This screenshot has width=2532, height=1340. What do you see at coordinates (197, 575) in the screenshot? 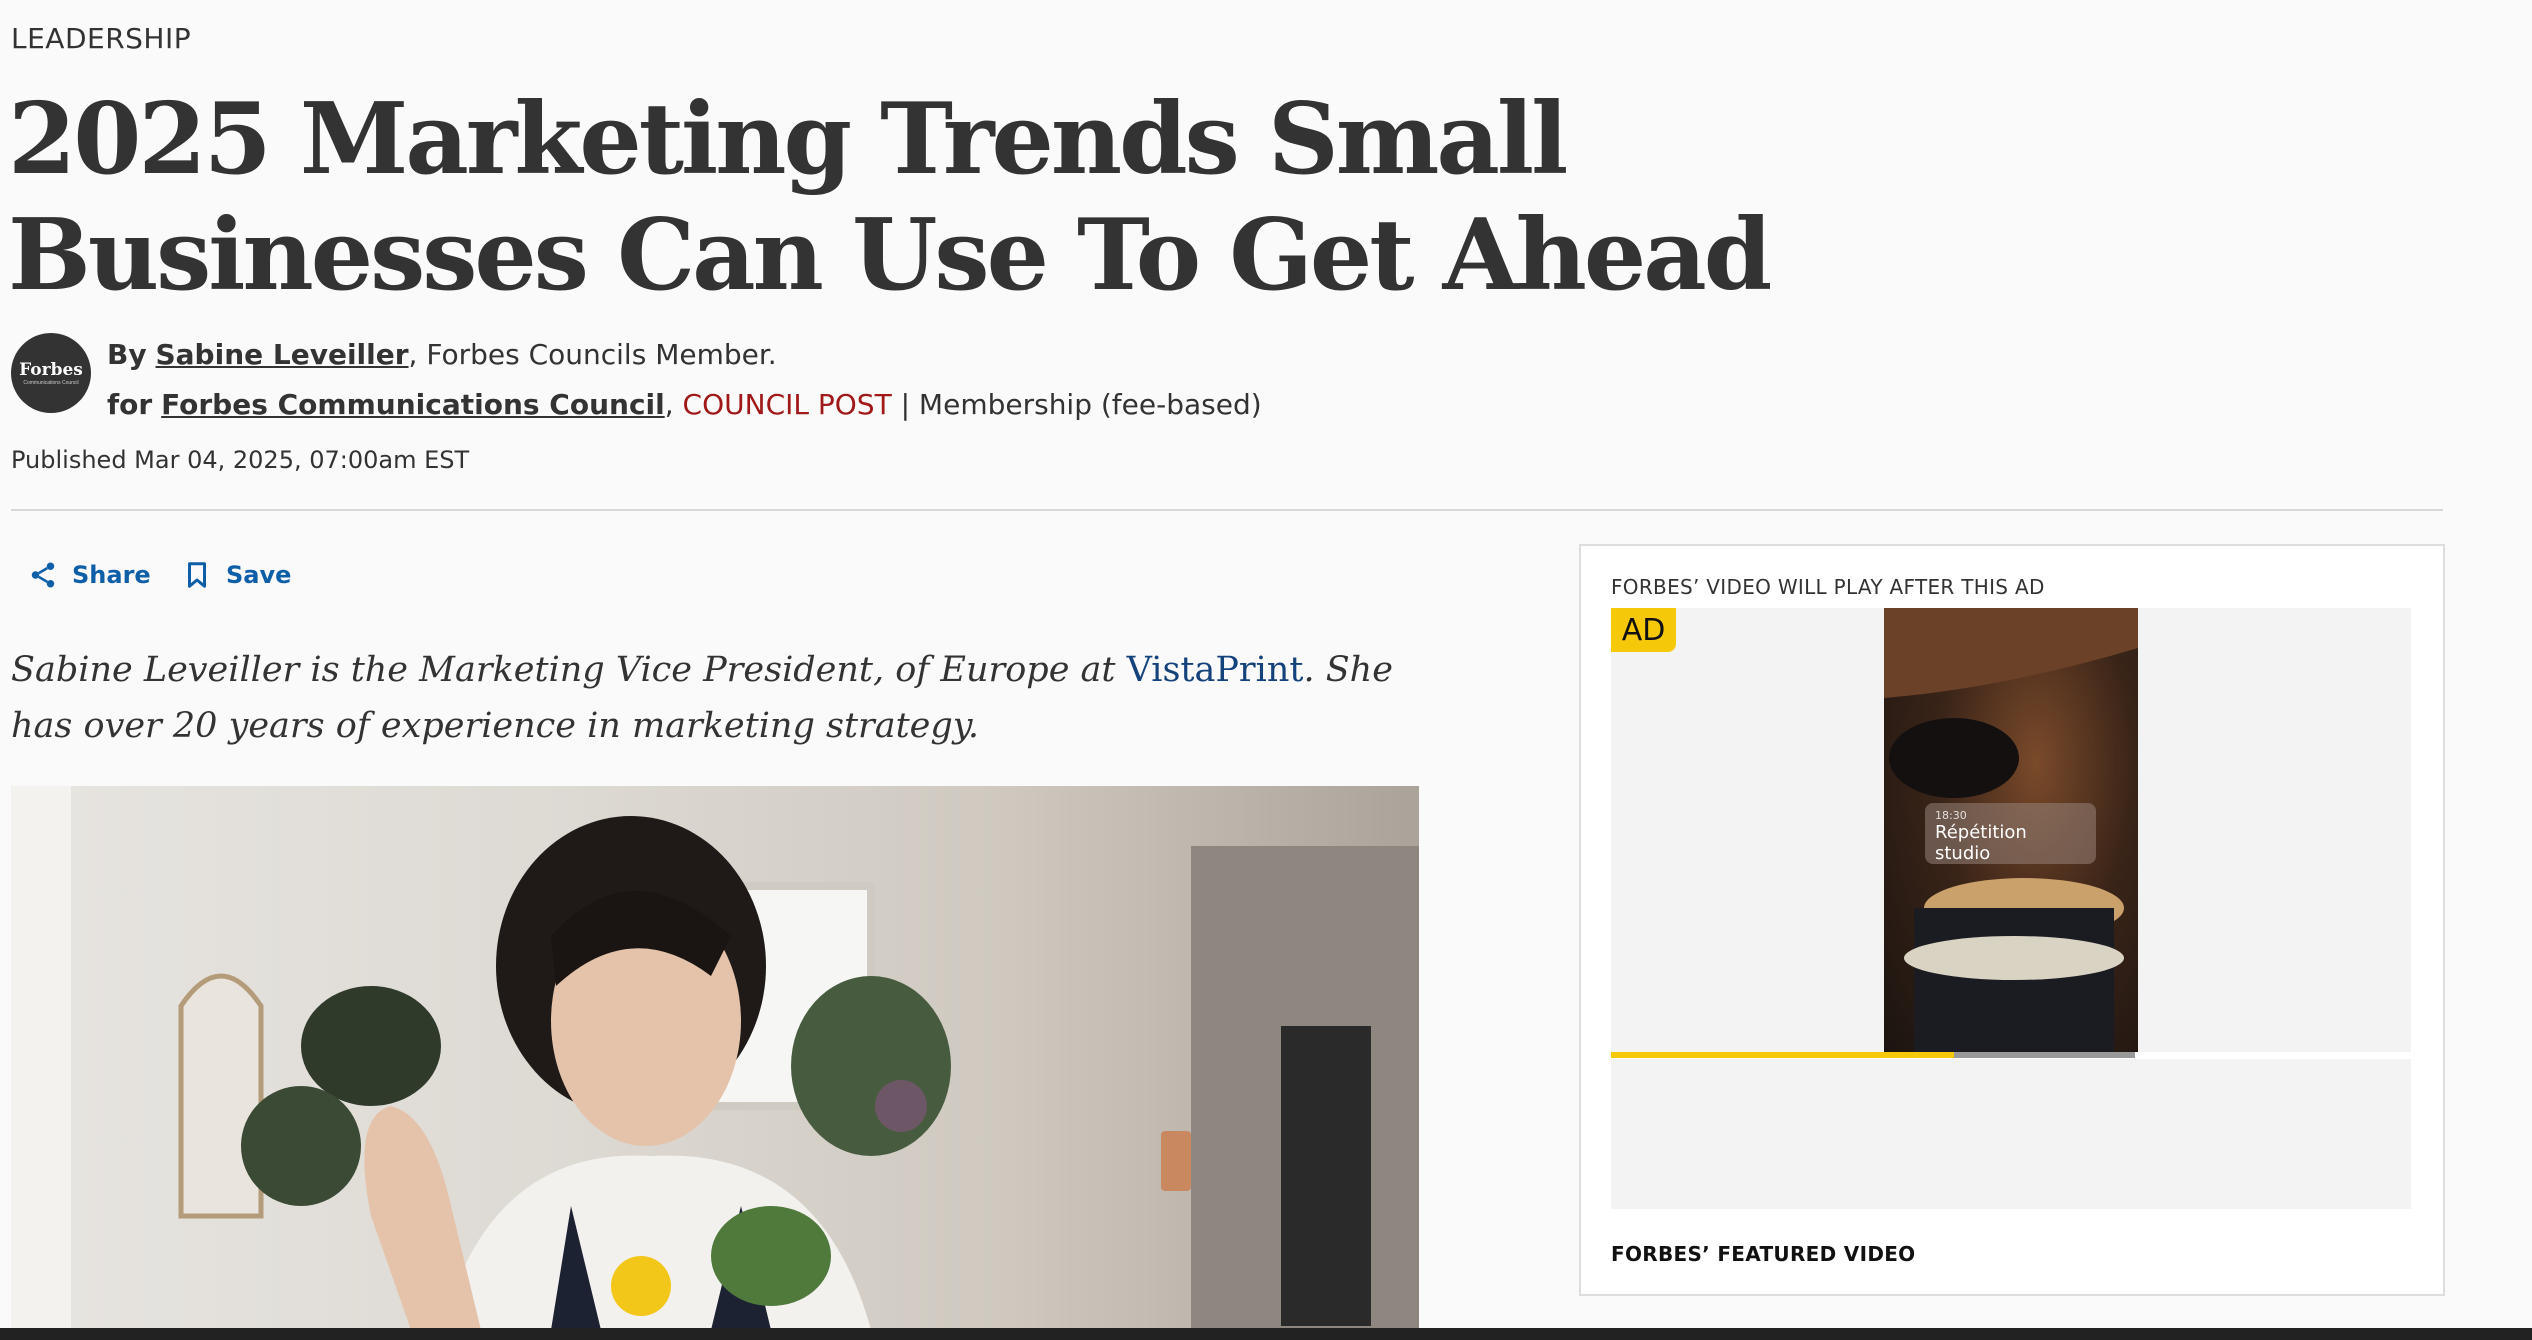
I see `bookmark-icon` at bounding box center [197, 575].